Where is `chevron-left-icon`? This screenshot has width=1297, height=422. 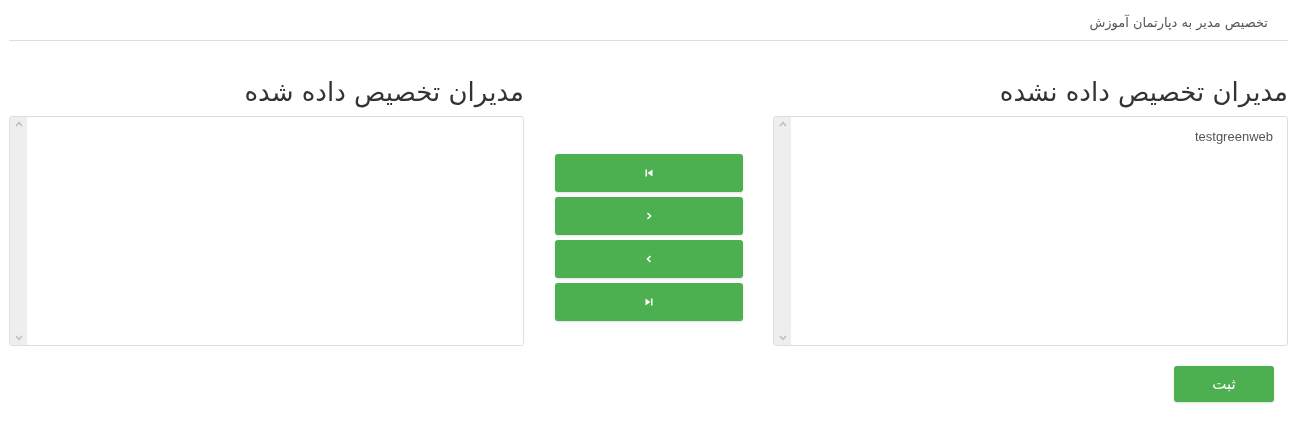
chevron-left-icon is located at coordinates (648, 259).